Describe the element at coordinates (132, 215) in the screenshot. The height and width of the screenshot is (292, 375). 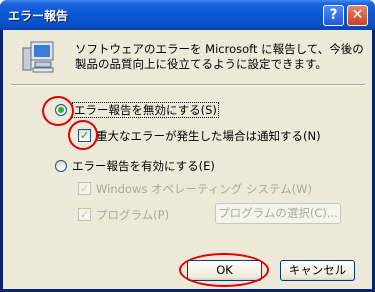
I see `programs-label: プログラム(P)` at that location.